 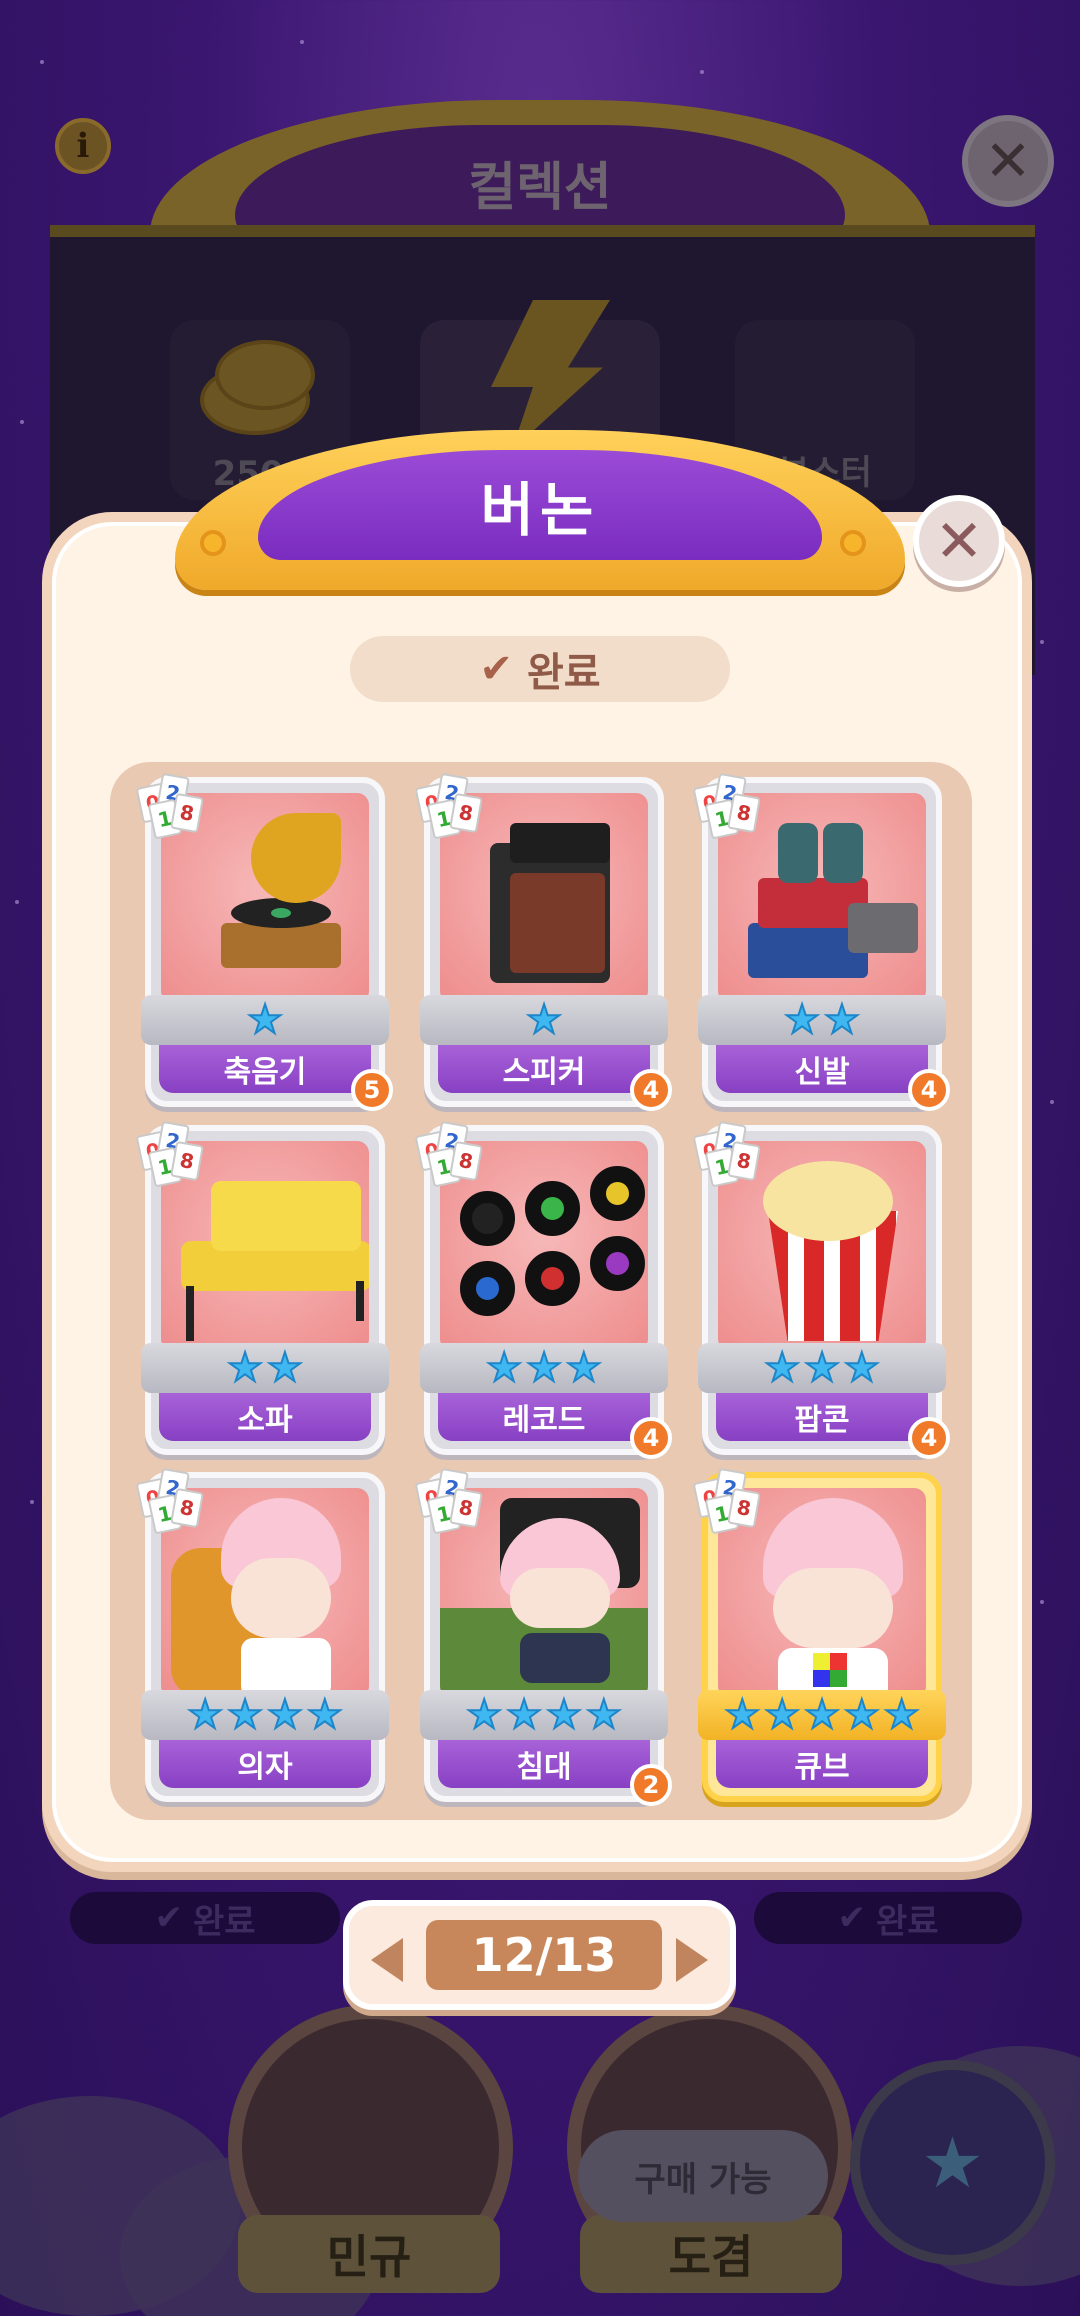 I want to click on banner-rivet-left, so click(x=213, y=543).